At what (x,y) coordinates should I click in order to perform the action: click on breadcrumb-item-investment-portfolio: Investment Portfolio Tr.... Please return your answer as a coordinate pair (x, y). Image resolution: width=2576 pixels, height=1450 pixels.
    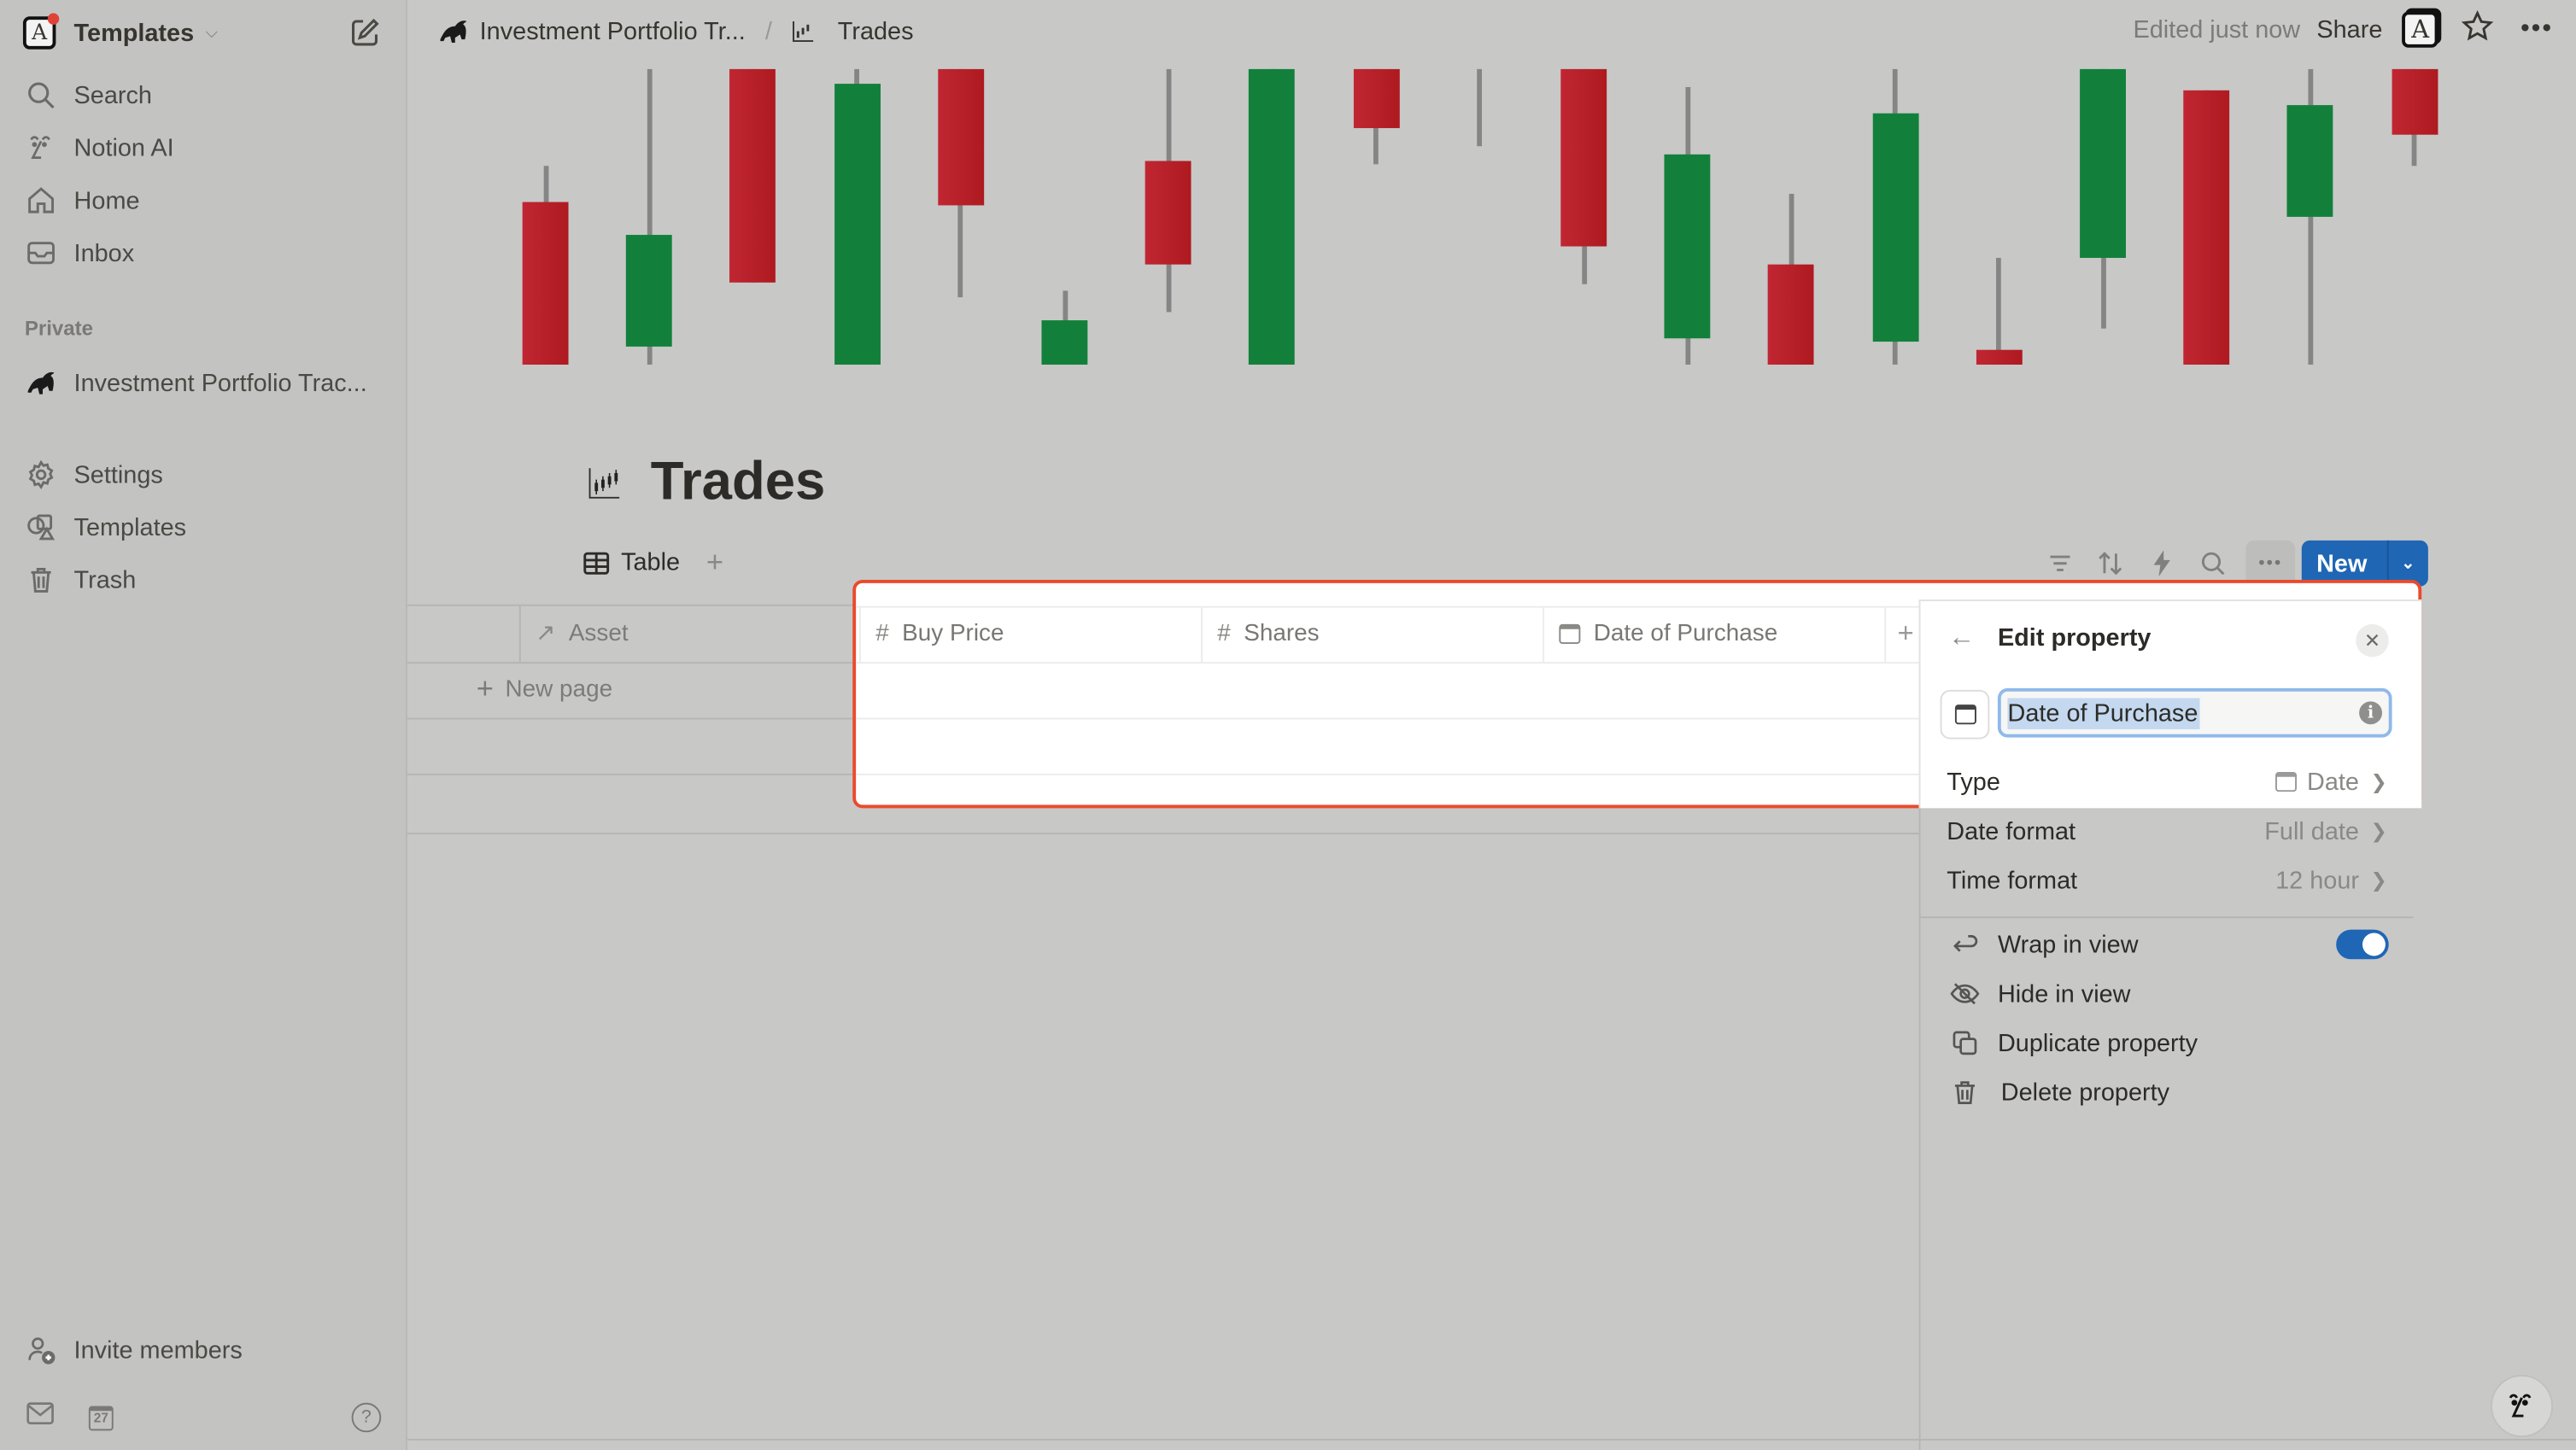
    Looking at the image, I should click on (591, 31).